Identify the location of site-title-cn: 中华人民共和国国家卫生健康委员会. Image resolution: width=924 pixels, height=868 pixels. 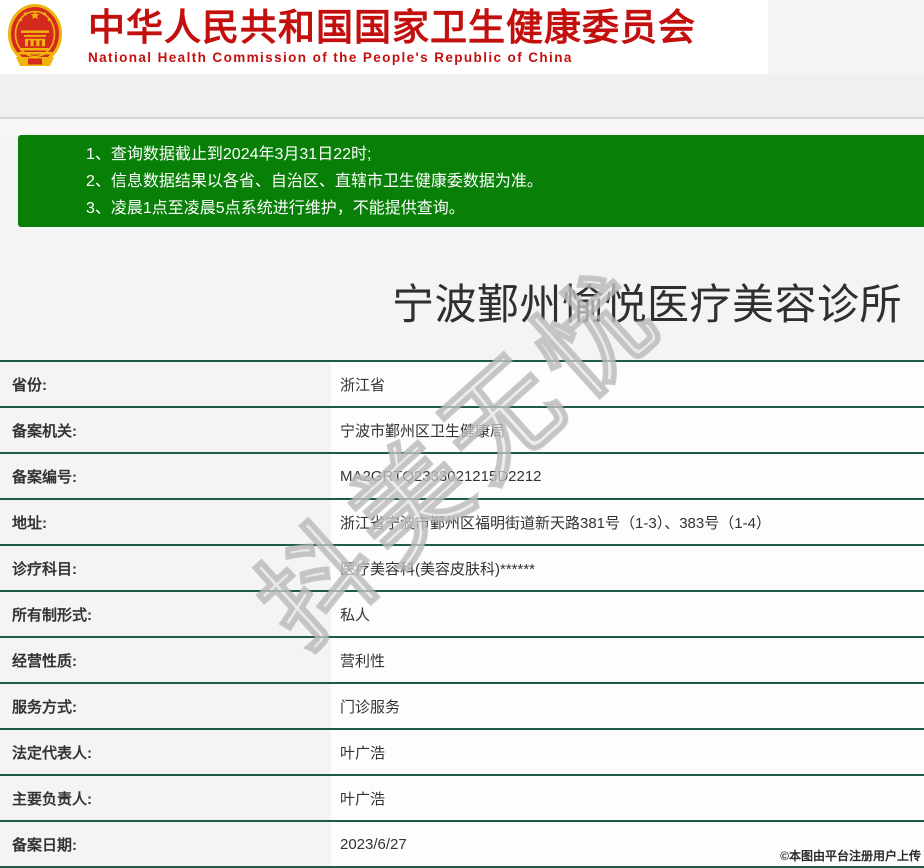
(392, 27).